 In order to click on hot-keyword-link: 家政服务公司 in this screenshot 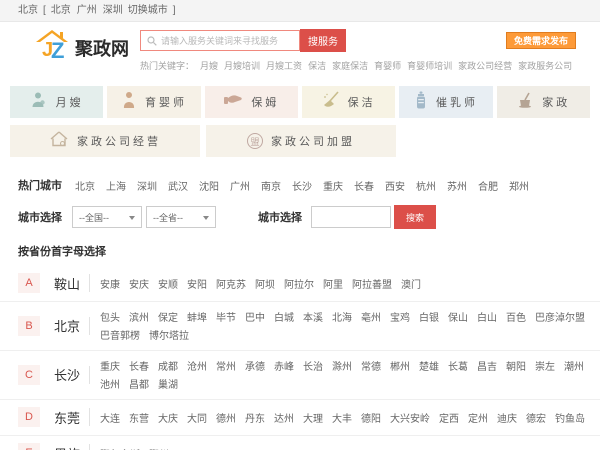, I will do `click(545, 65)`.